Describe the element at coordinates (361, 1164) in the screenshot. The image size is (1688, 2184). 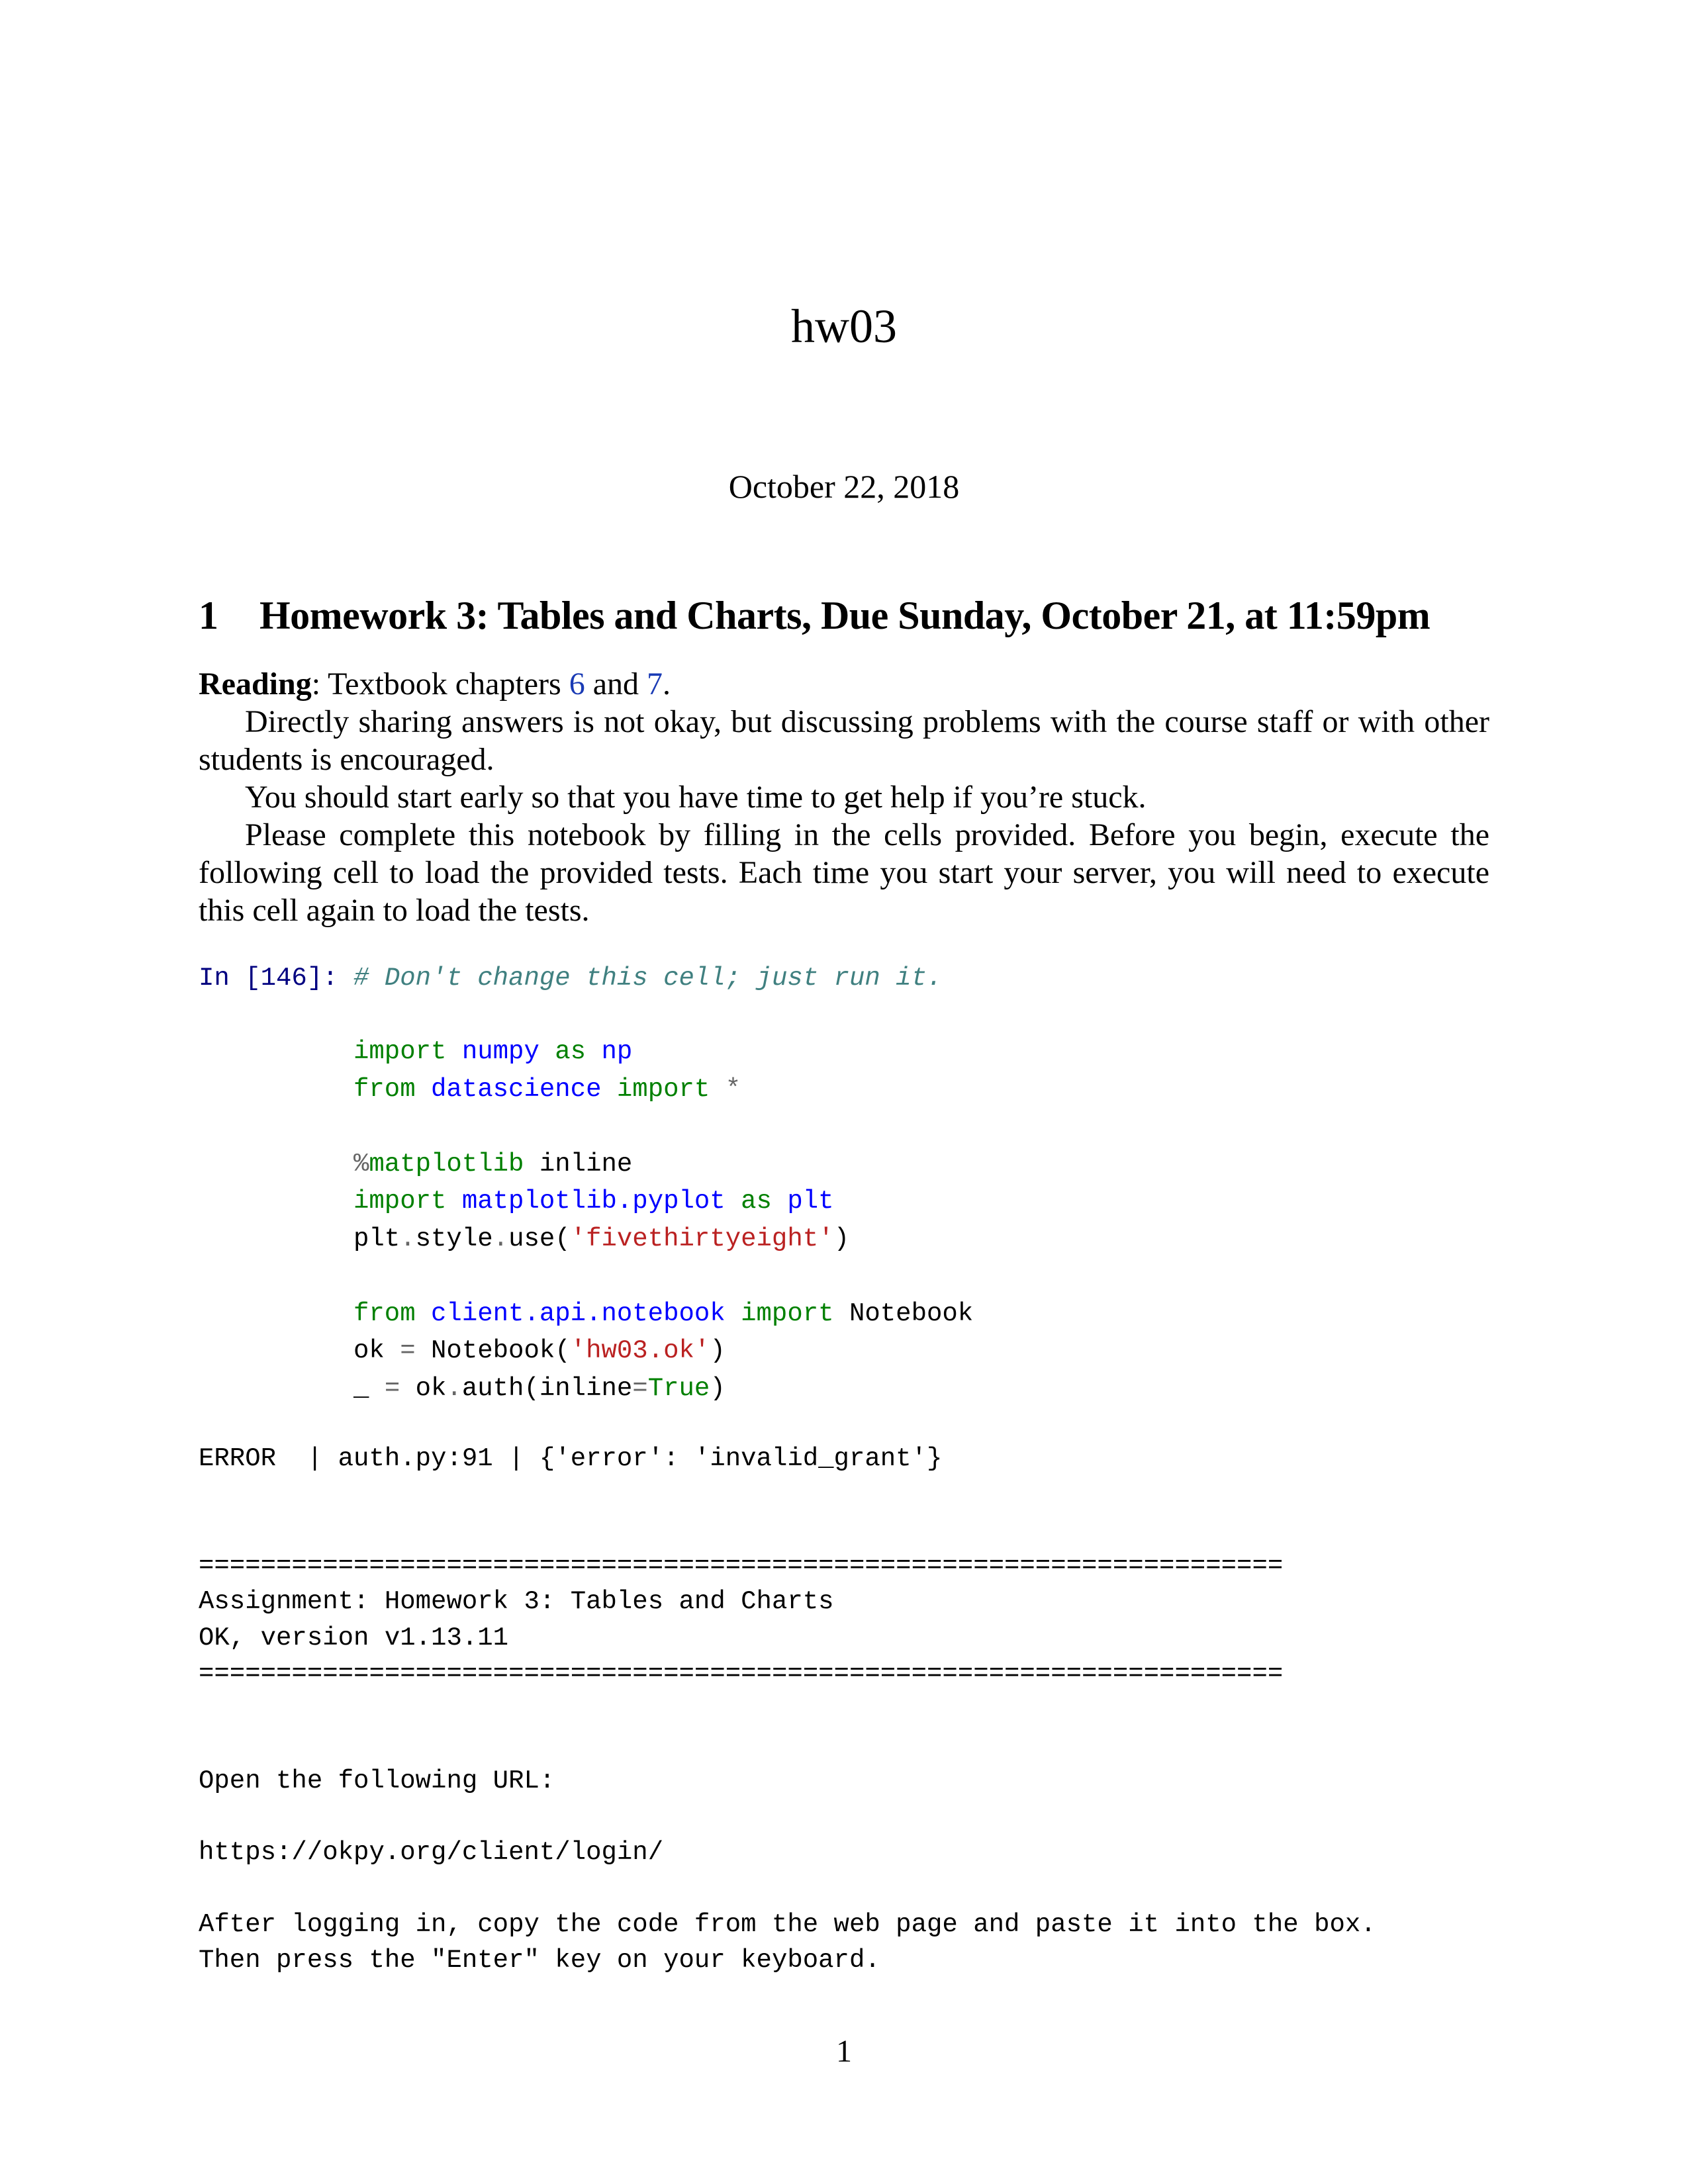
I see `code-token: %` at that location.